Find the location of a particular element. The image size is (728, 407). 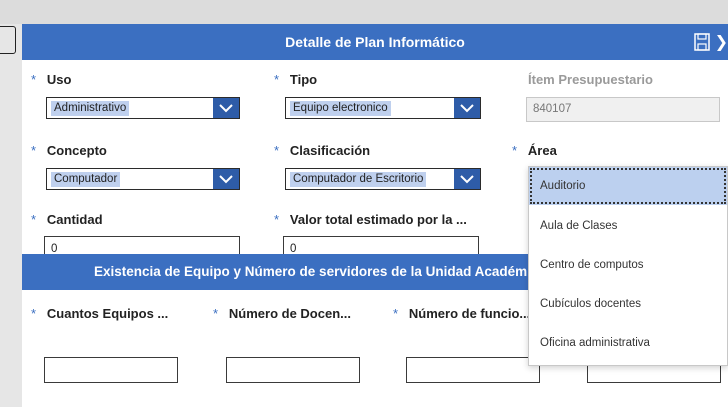

area-label: * Área is located at coordinates (534, 150).